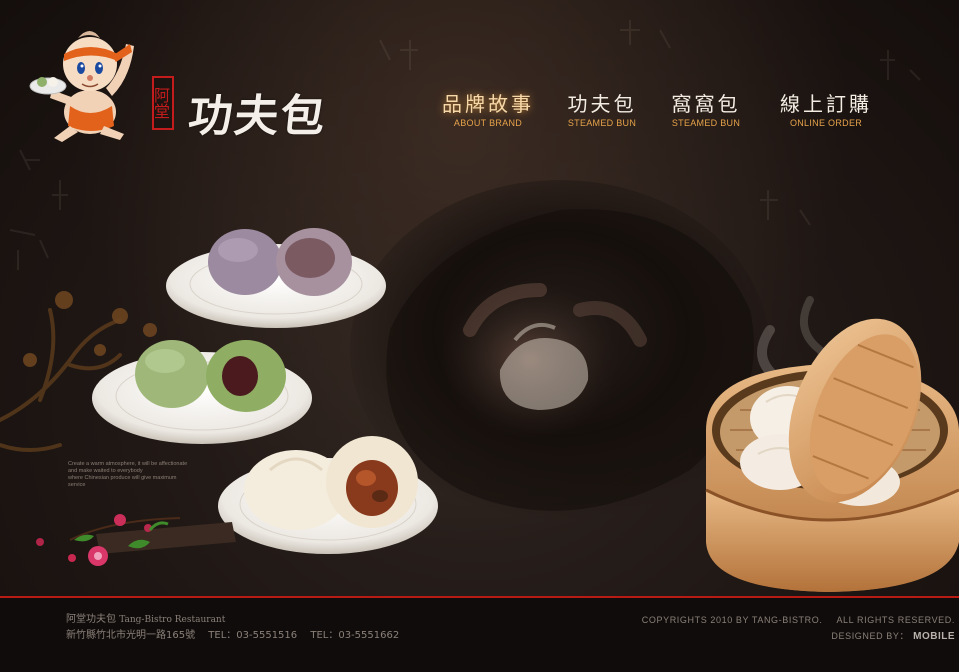  I want to click on nav-online-order: 線上訂購 ONLINE ORDER, so click(826, 110).